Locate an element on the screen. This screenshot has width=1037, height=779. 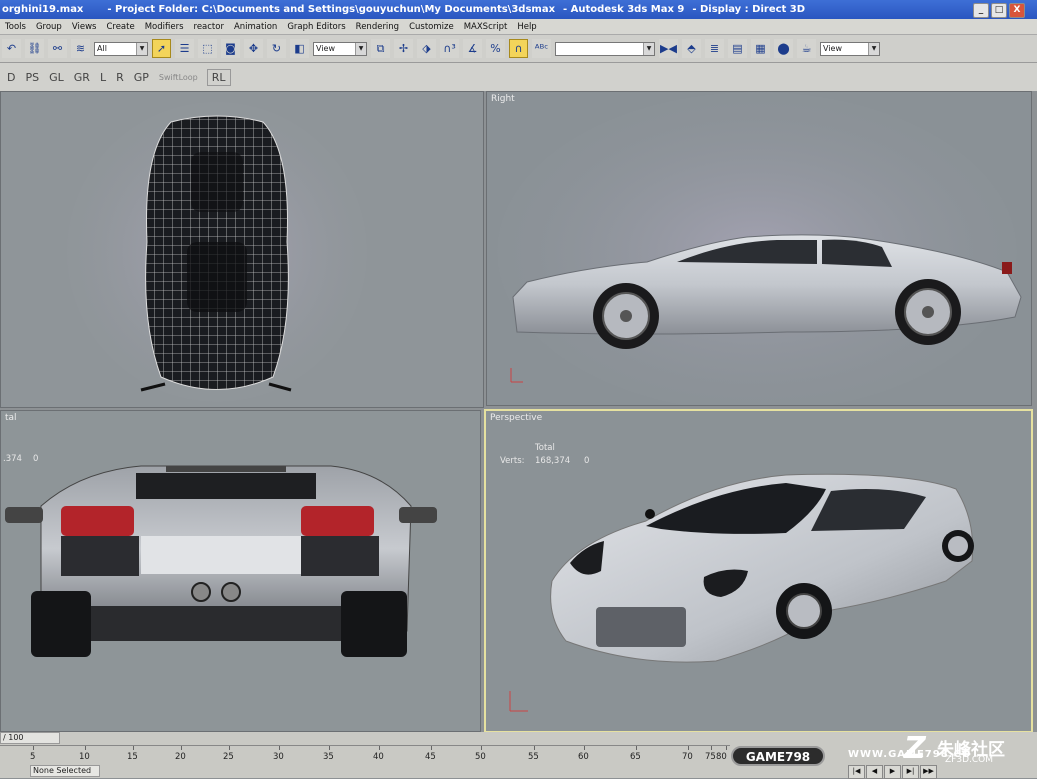
curve-editor-icon: ▤ is located at coordinates (737, 48).